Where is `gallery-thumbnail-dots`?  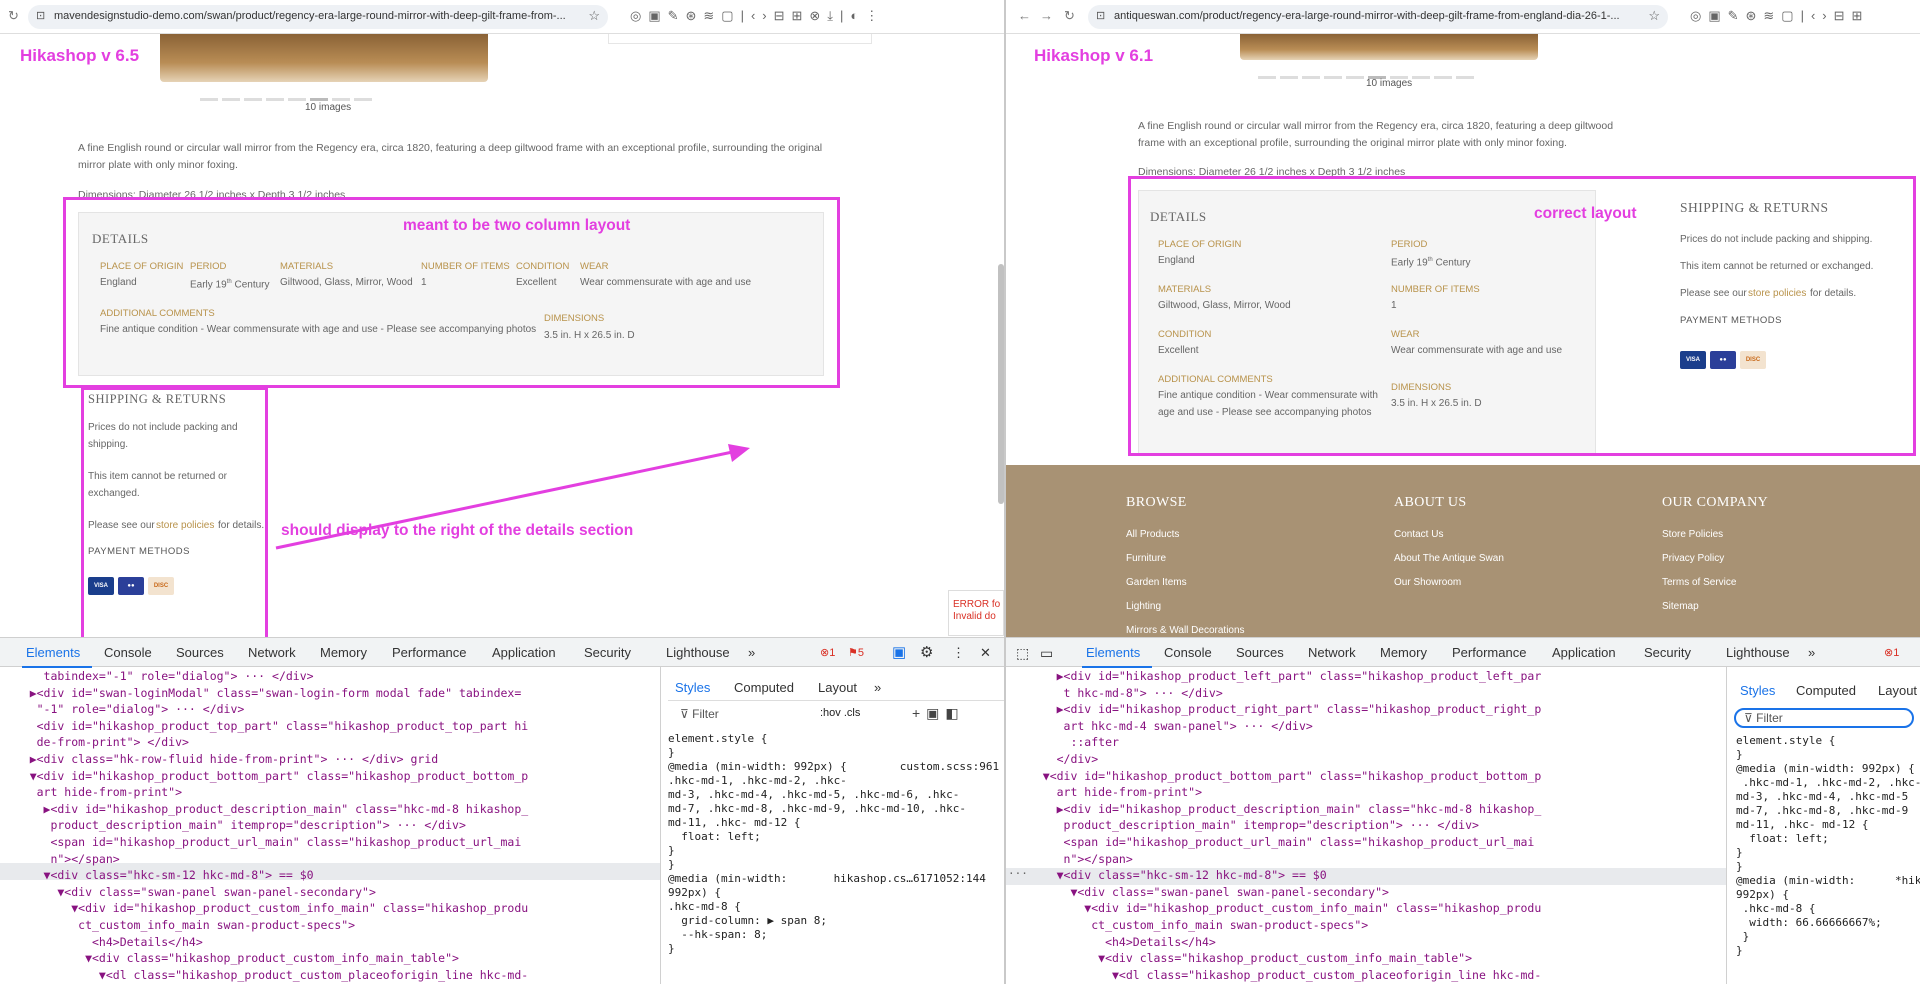
gallery-thumbnail-dots is located at coordinates (288, 94).